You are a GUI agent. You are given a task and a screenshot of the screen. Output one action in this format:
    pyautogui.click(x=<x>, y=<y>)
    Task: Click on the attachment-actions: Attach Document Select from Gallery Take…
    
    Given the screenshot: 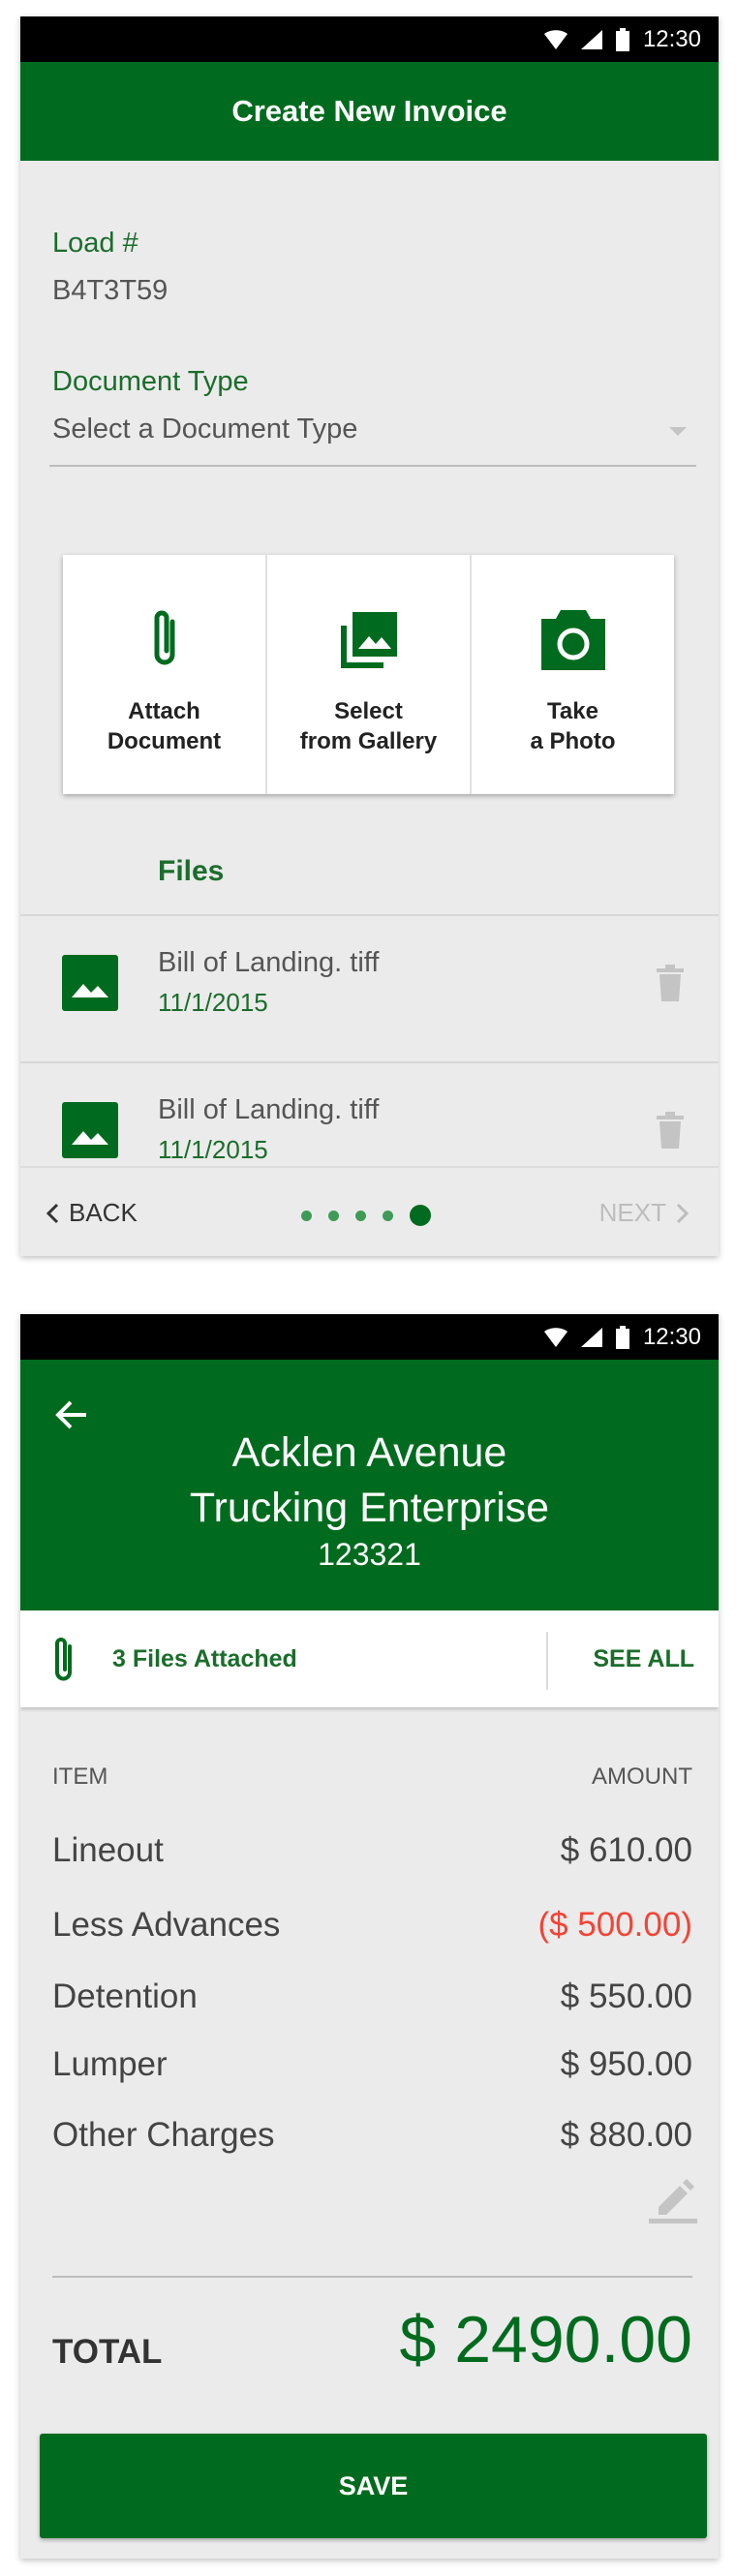 What is the action you would take?
    pyautogui.click(x=368, y=674)
    